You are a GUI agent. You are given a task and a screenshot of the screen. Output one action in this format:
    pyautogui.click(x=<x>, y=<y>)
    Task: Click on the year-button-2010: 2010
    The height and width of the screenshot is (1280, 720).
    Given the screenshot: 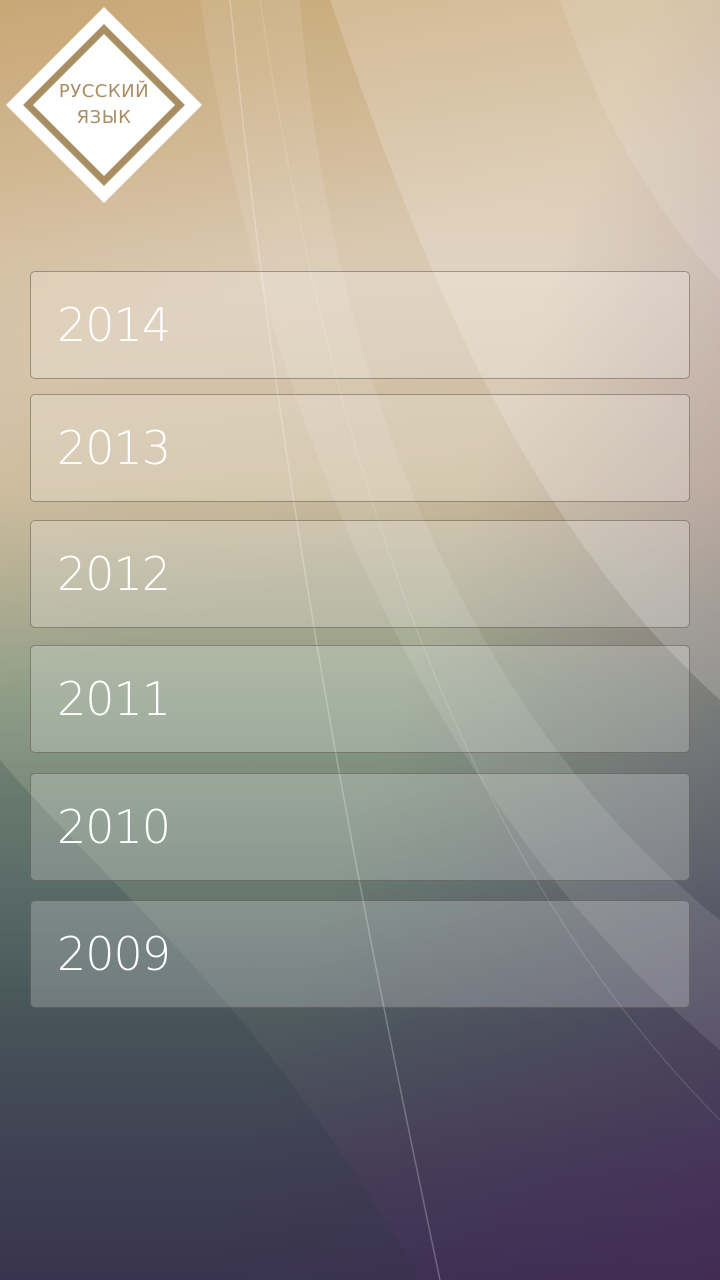 What is the action you would take?
    pyautogui.click(x=360, y=827)
    